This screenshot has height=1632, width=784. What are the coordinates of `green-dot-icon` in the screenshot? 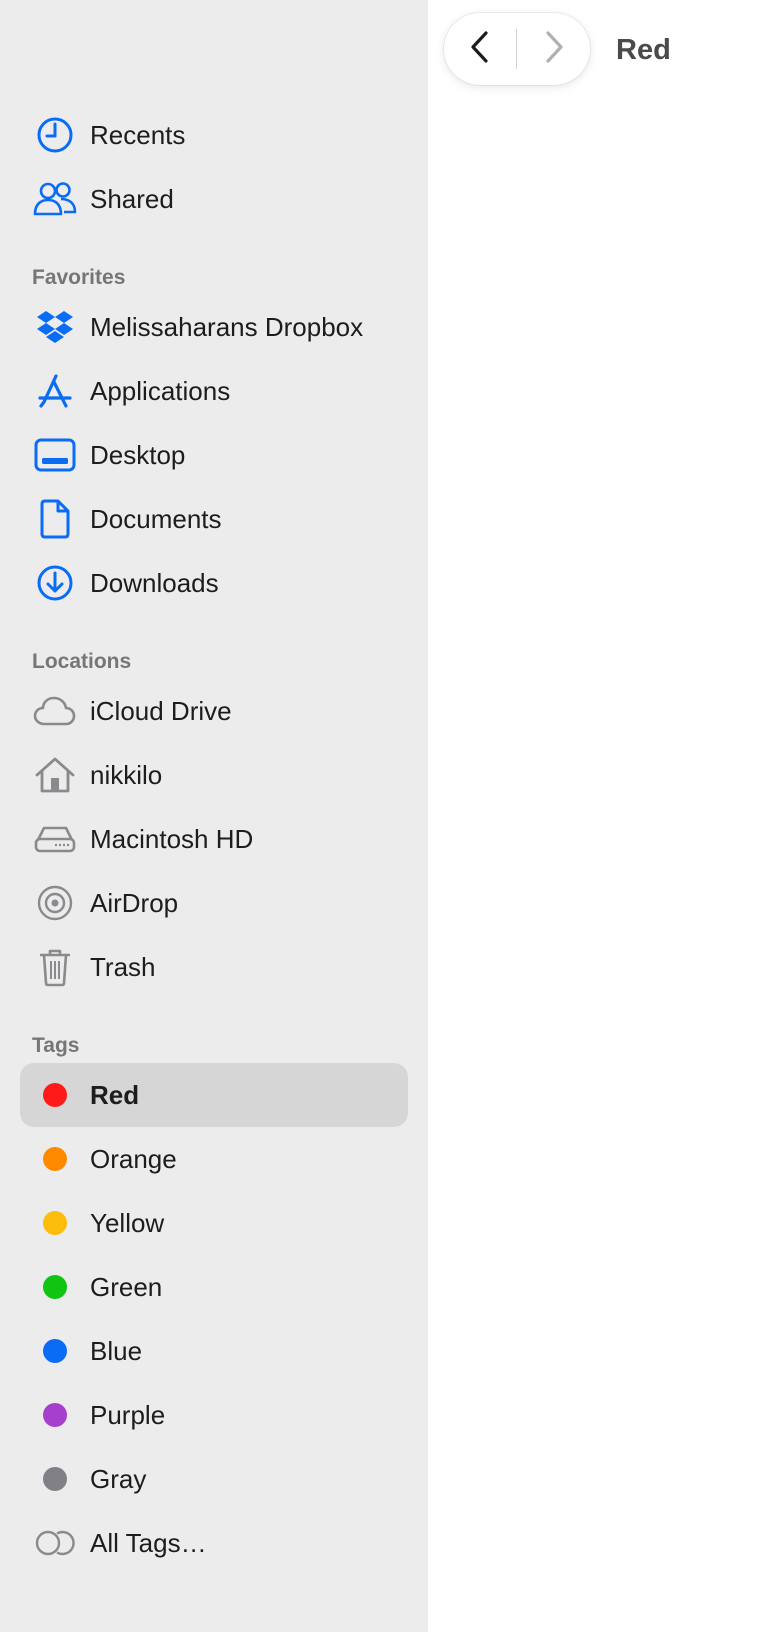 It's located at (55, 1287).